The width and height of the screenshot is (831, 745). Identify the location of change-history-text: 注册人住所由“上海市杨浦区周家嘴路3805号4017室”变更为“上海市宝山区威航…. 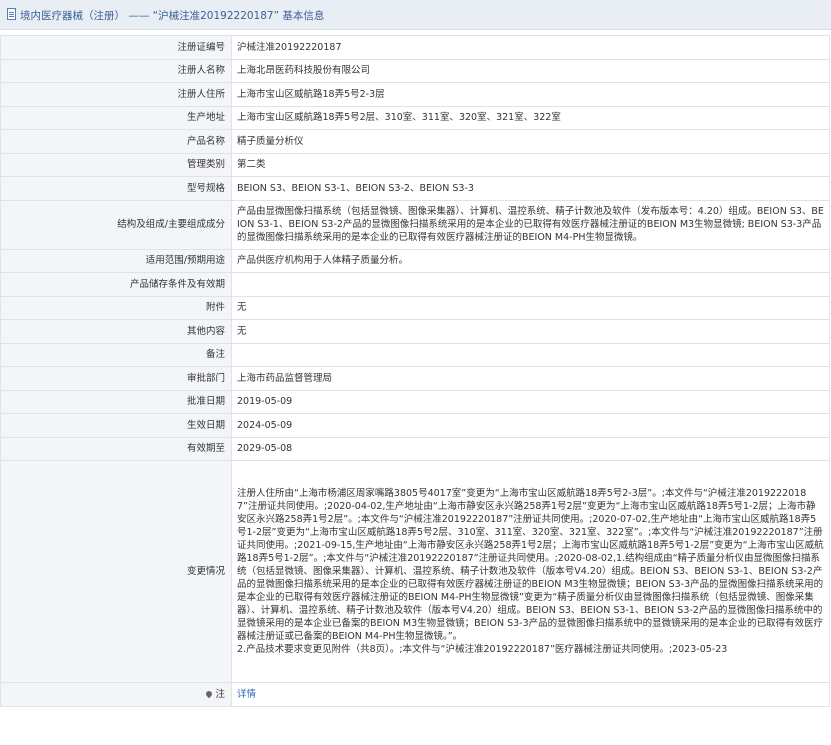
(530, 565).